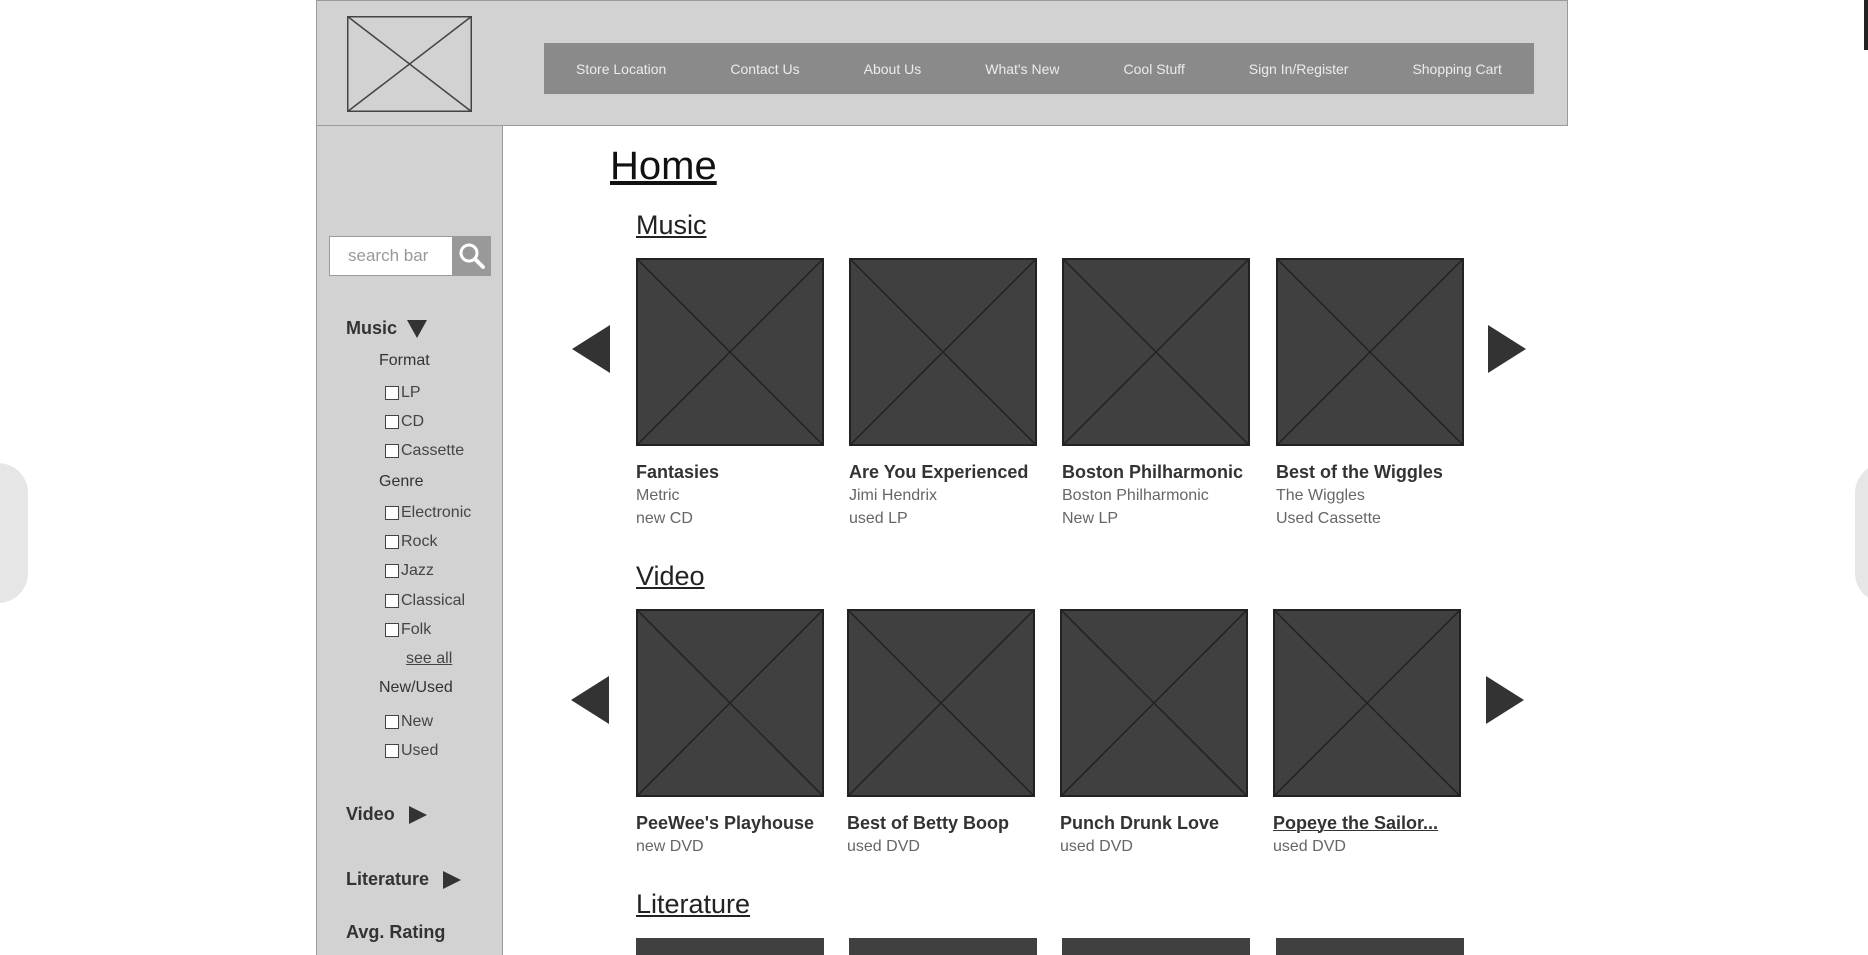  What do you see at coordinates (663, 166) in the screenshot?
I see `page-title: Home` at bounding box center [663, 166].